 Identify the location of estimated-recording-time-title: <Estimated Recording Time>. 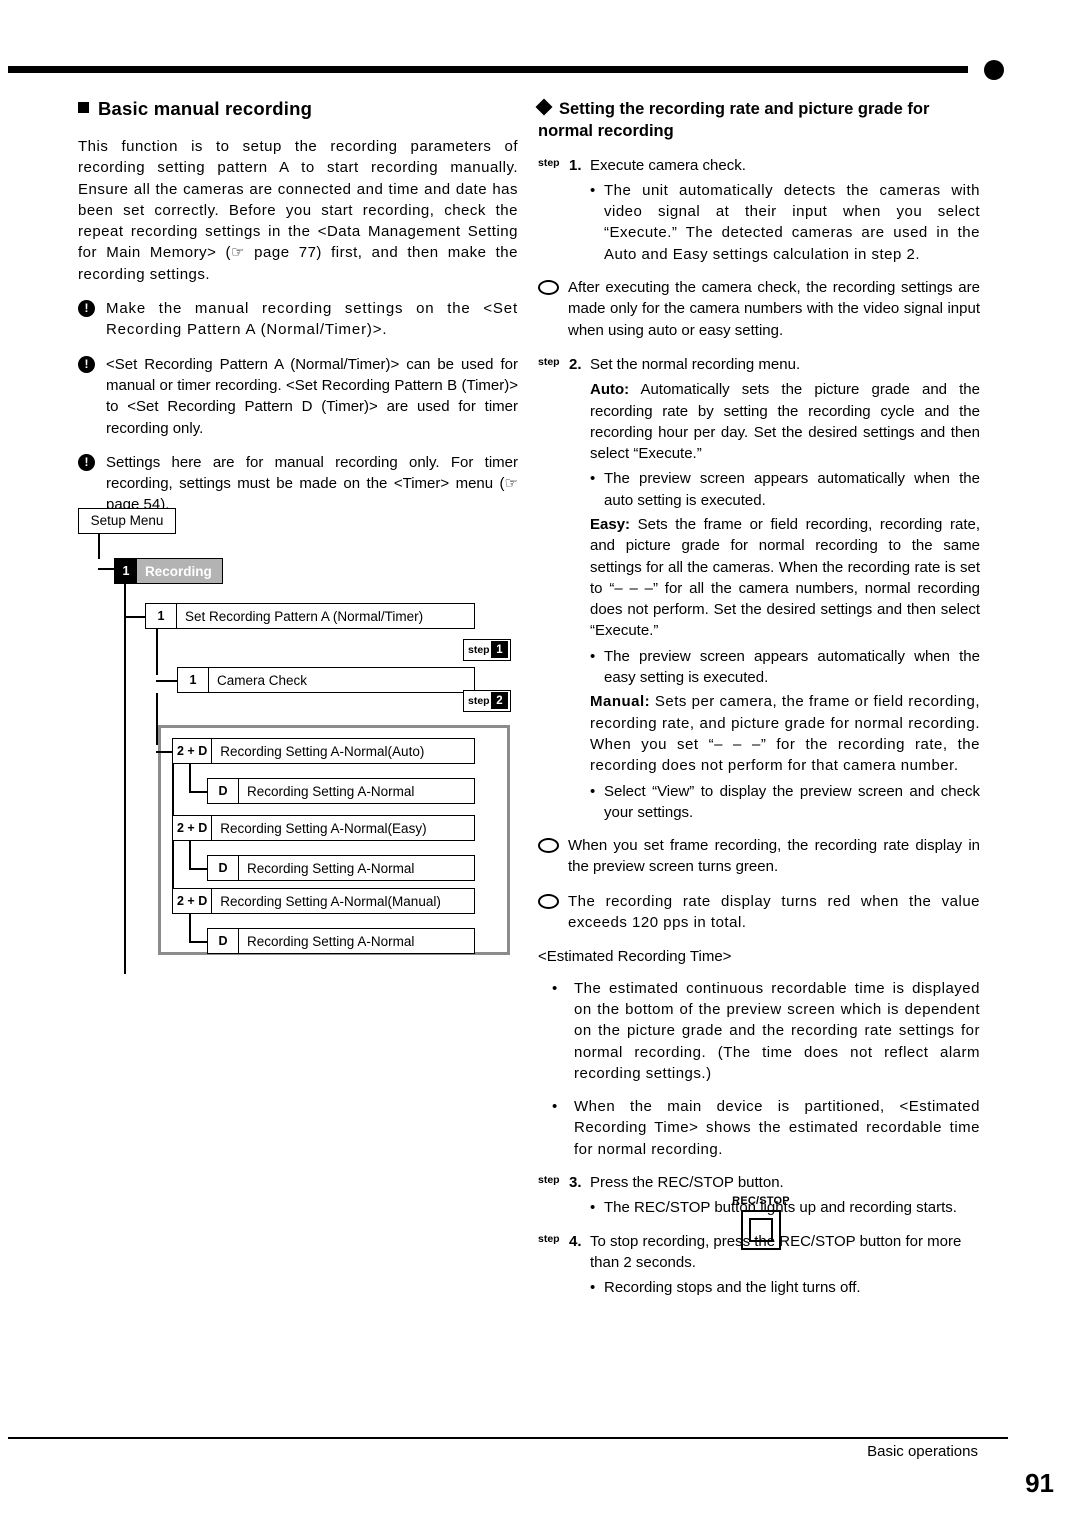
(635, 957).